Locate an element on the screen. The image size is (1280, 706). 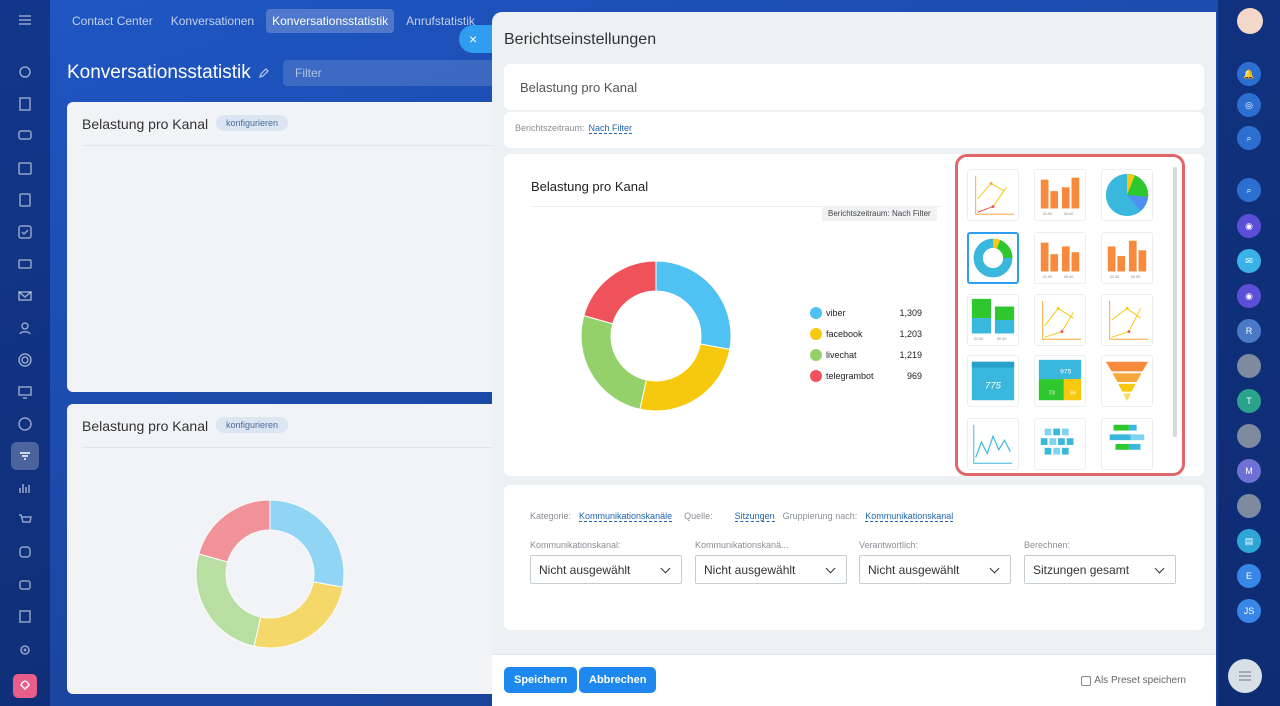
chat-search-icon: ⌕ is located at coordinates (1249, 190).